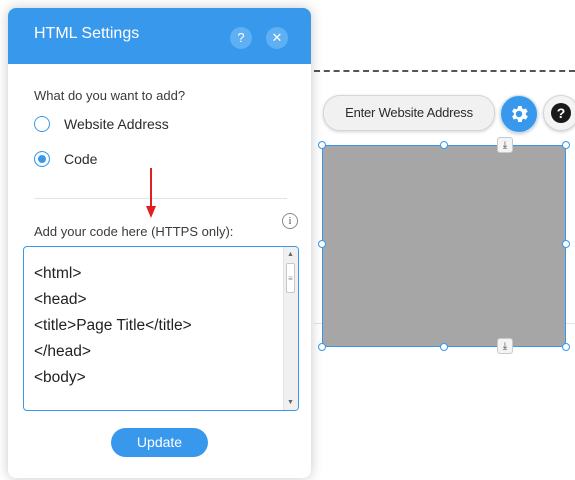 Image resolution: width=575 pixels, height=480 pixels. What do you see at coordinates (159, 36) in the screenshot?
I see `panel-header: HTML Settings ? ✕` at bounding box center [159, 36].